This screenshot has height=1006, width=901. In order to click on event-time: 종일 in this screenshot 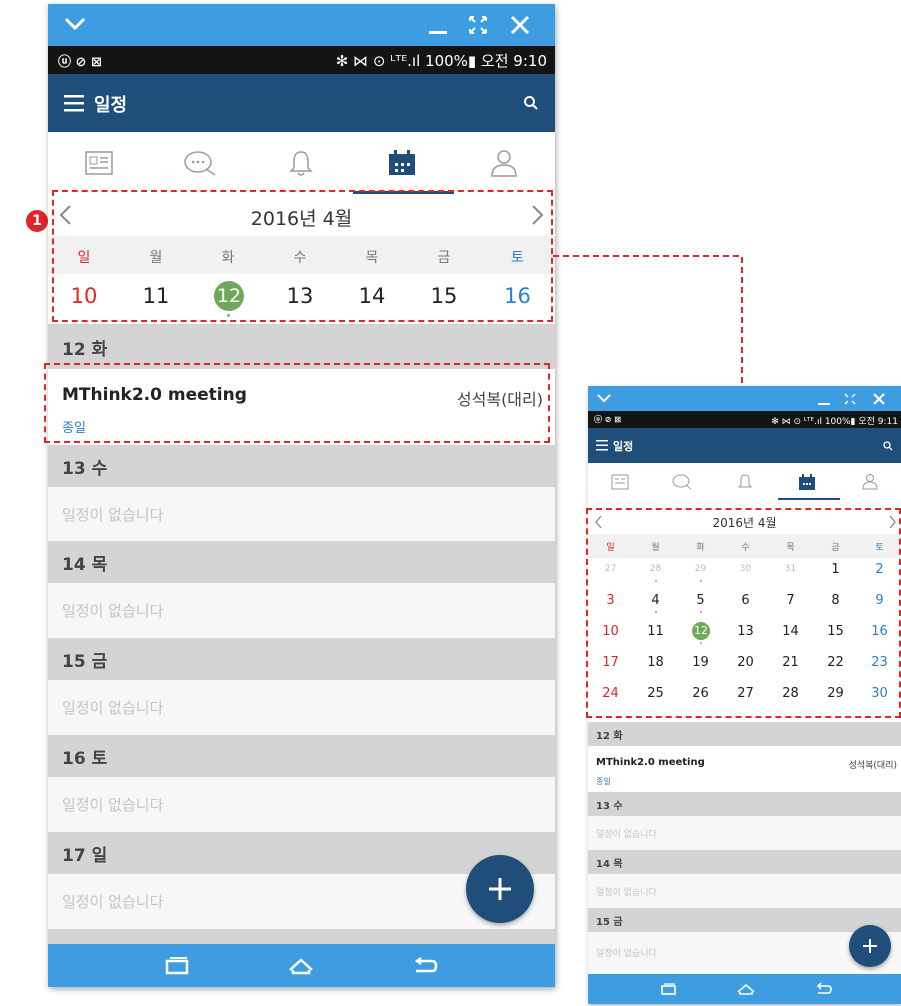, I will do `click(603, 781)`.